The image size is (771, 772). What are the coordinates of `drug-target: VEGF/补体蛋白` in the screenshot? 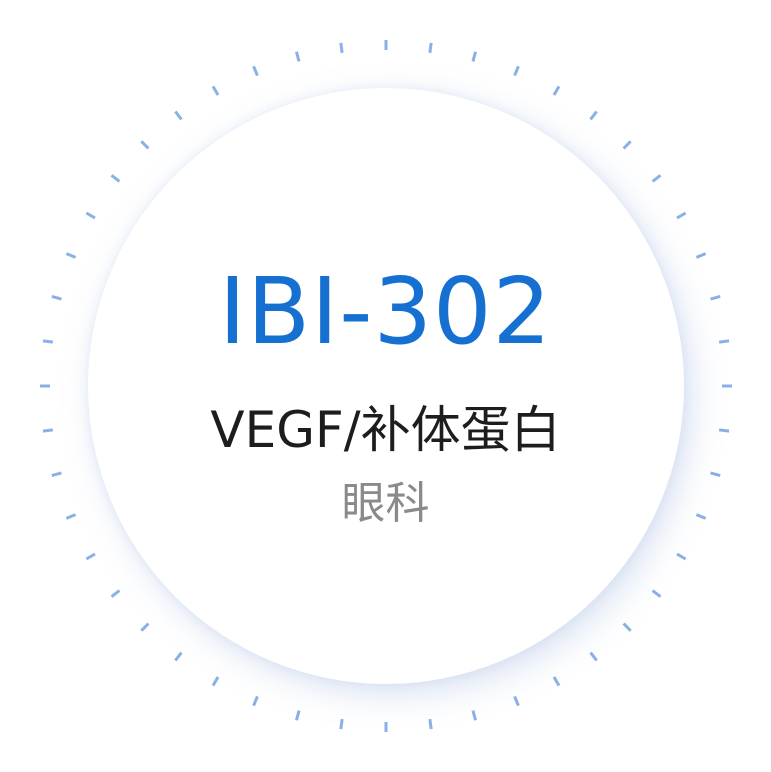 It's located at (385, 430).